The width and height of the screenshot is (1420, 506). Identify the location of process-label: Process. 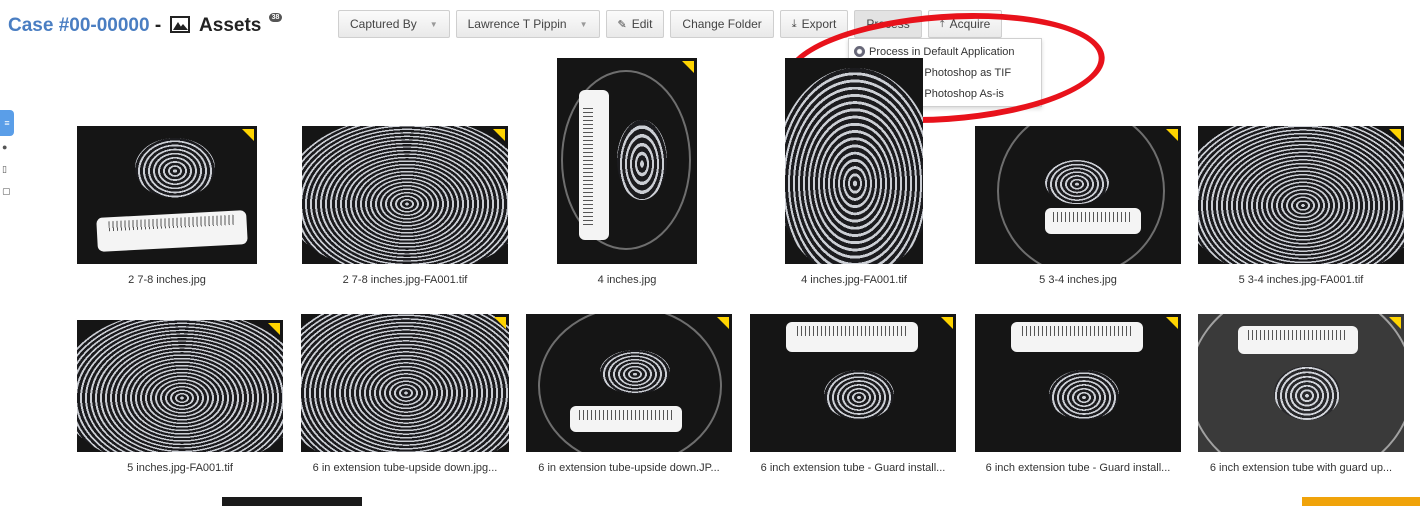
(888, 24).